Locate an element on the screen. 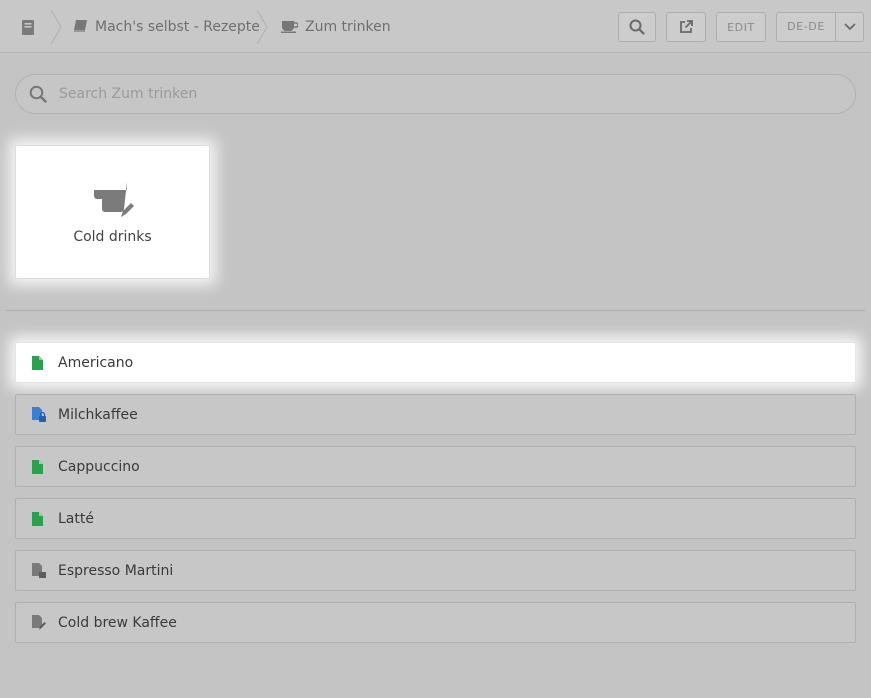  breadcrumb-label: Zum trinken is located at coordinates (348, 26).